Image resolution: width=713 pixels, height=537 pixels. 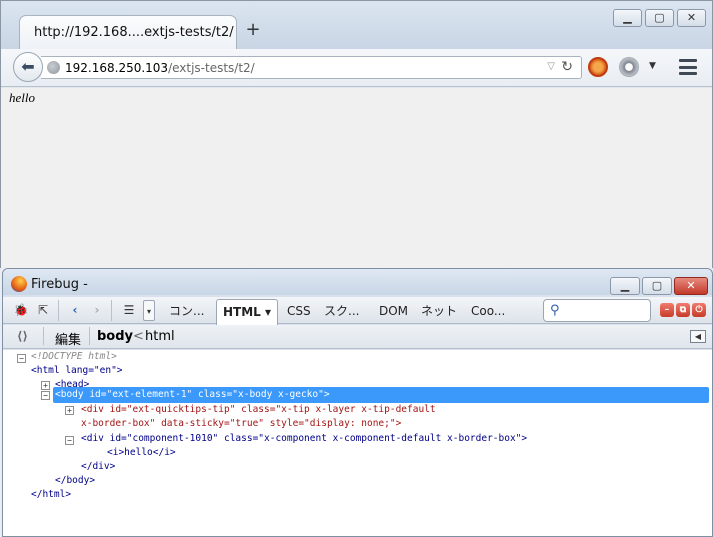 I want to click on url-bar: 192.168.250.103/extjs-tests/t2/ ▽ ↻, so click(x=311, y=67).